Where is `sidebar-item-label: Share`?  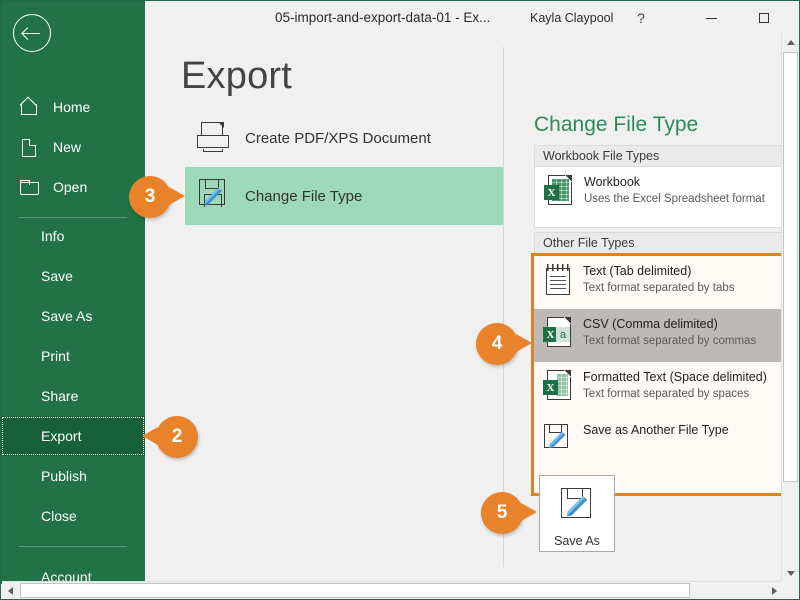 sidebar-item-label: Share is located at coordinates (60, 396).